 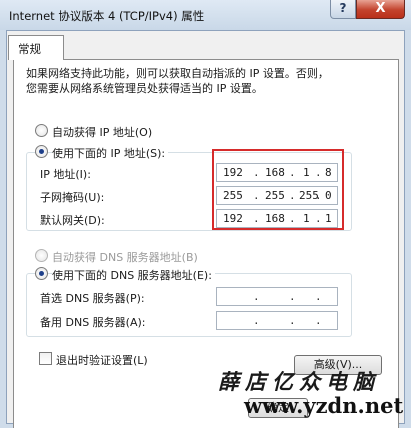 What do you see at coordinates (72, 220) in the screenshot?
I see `default-gateway-label: 默认网关(D):` at bounding box center [72, 220].